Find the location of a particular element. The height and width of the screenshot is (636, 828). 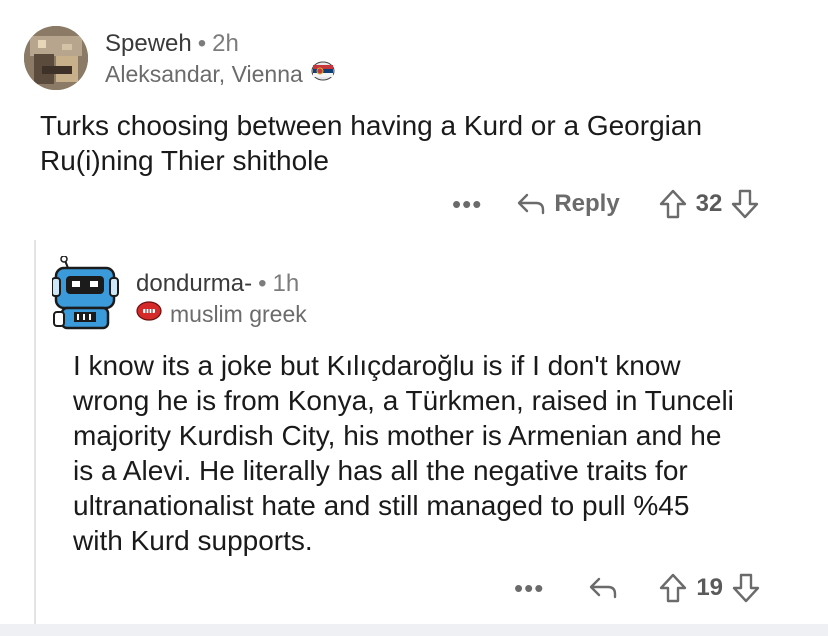

user-flair: Aleksandar, Vienna is located at coordinates (220, 74).